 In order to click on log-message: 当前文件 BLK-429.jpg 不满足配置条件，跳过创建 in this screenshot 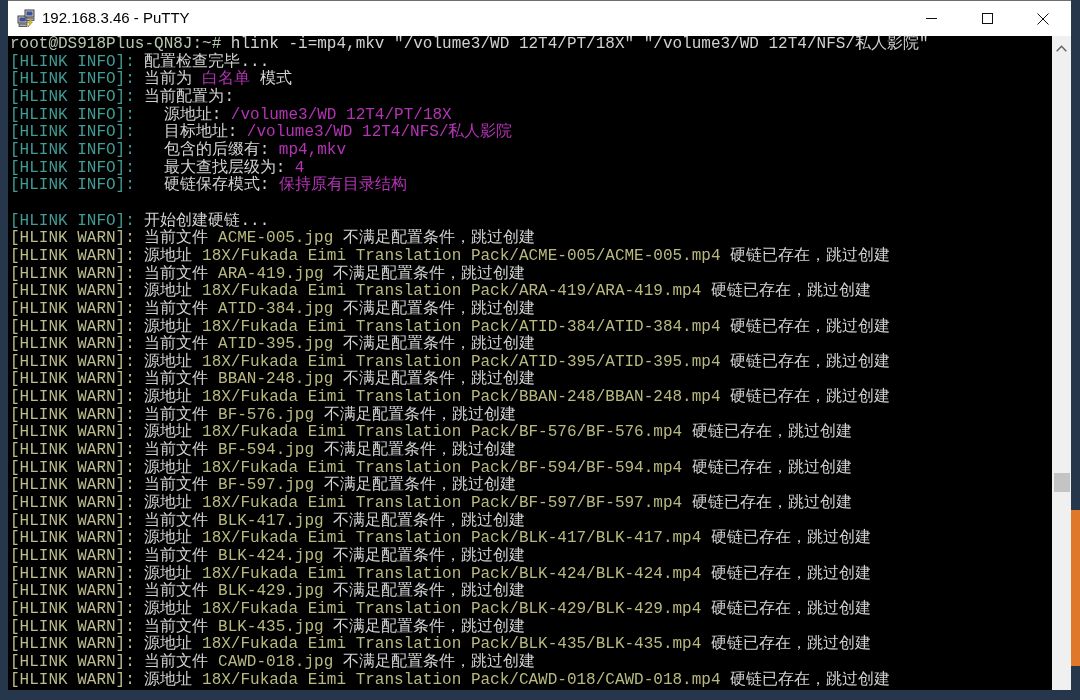, I will do `click(335, 592)`.